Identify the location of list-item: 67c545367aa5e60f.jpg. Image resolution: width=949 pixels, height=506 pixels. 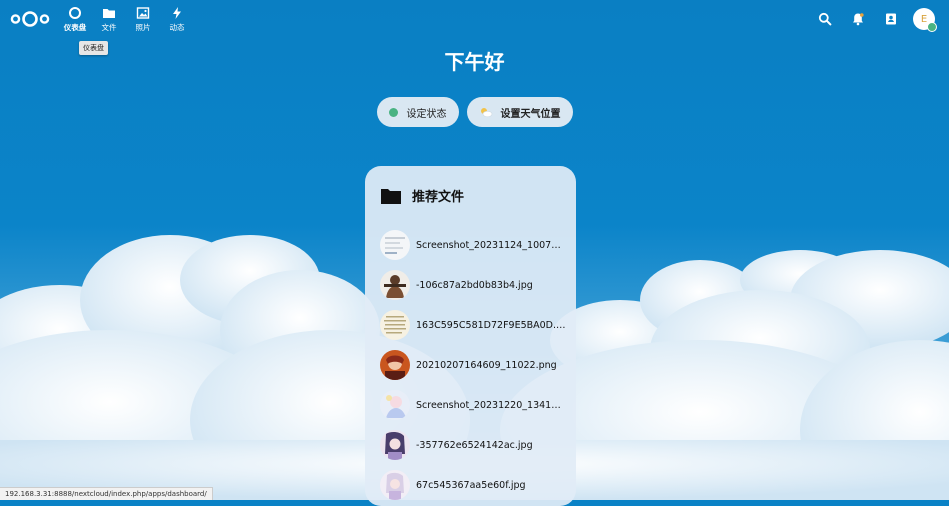
(470, 485).